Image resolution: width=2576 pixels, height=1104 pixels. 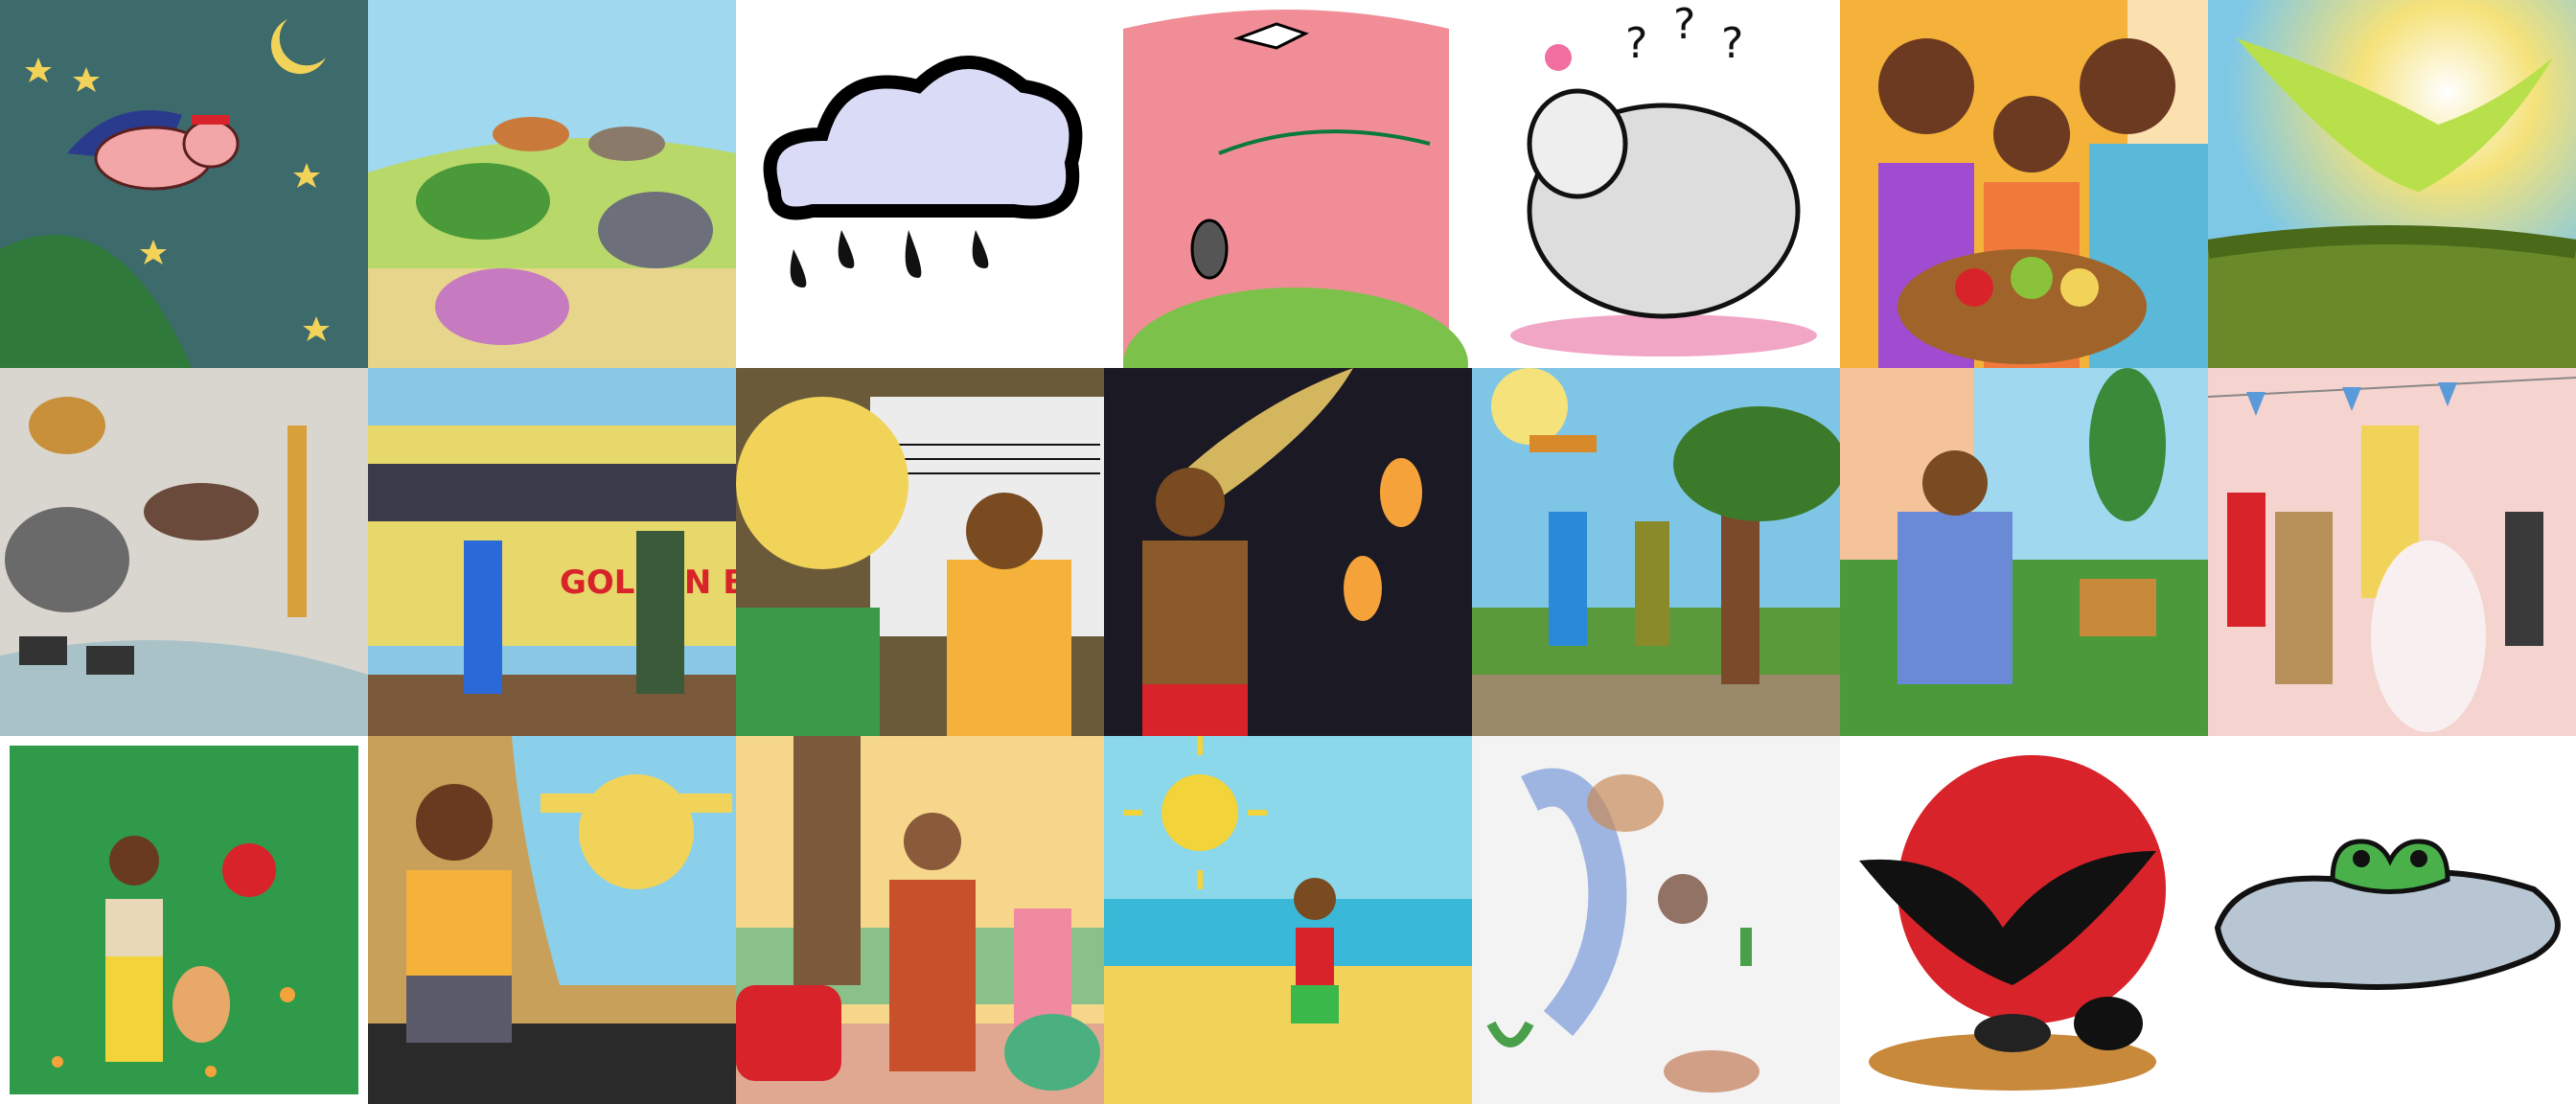 I want to click on tile-eagle-and-hen, so click(x=2024, y=920).